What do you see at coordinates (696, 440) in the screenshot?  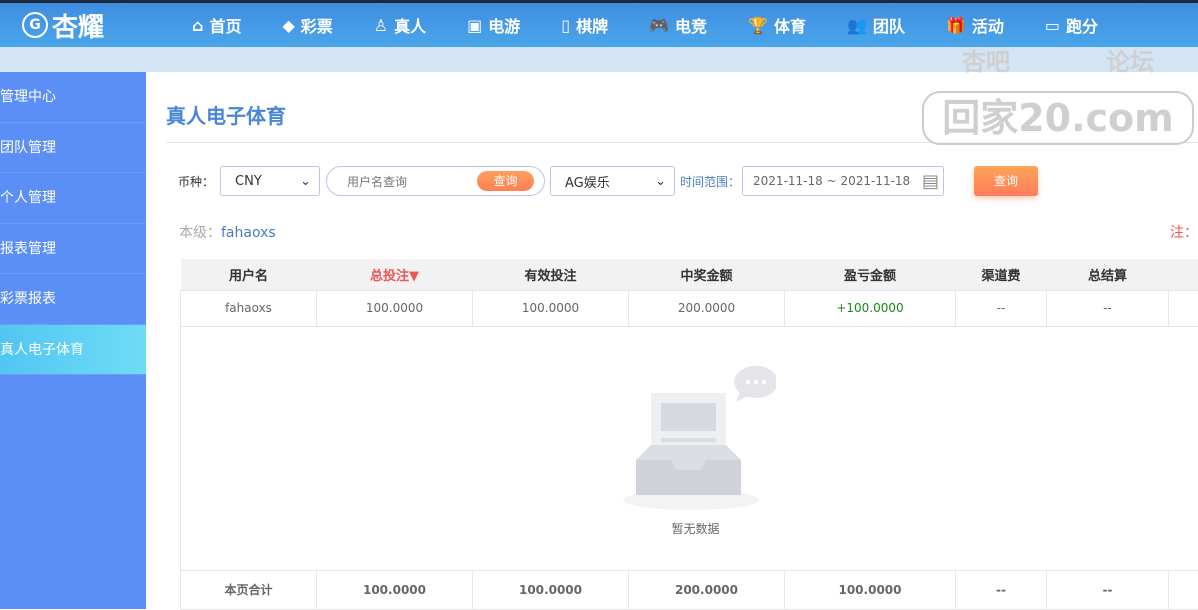 I see `empty-inbox-icon` at bounding box center [696, 440].